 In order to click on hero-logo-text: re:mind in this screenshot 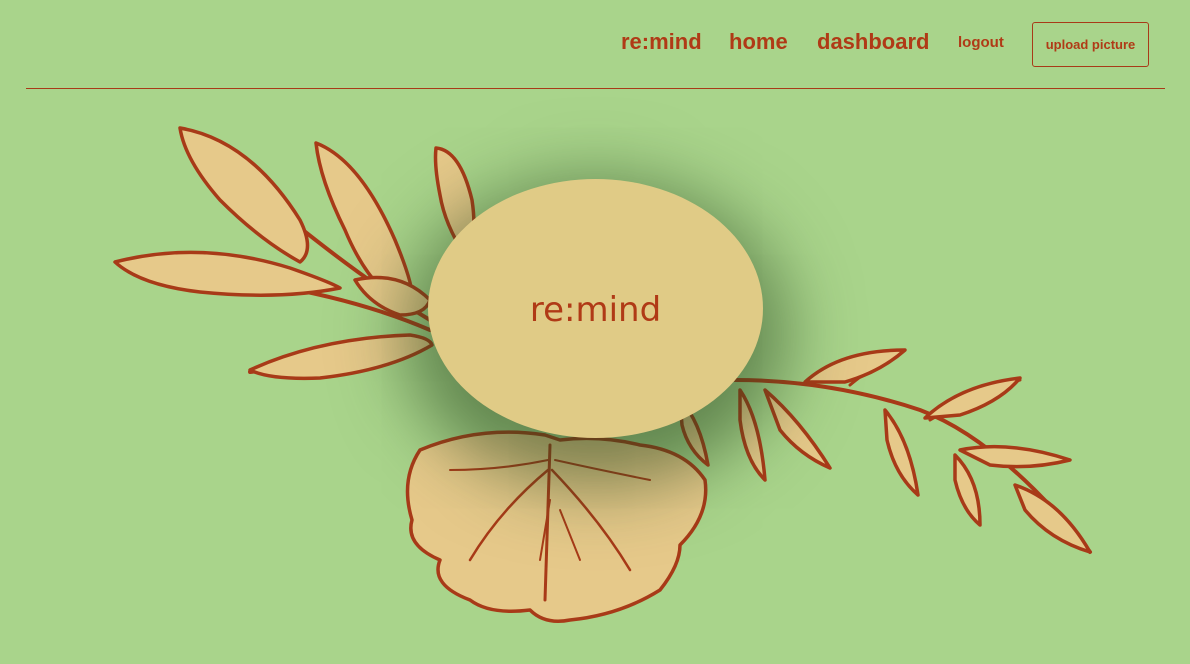, I will do `click(595, 309)`.